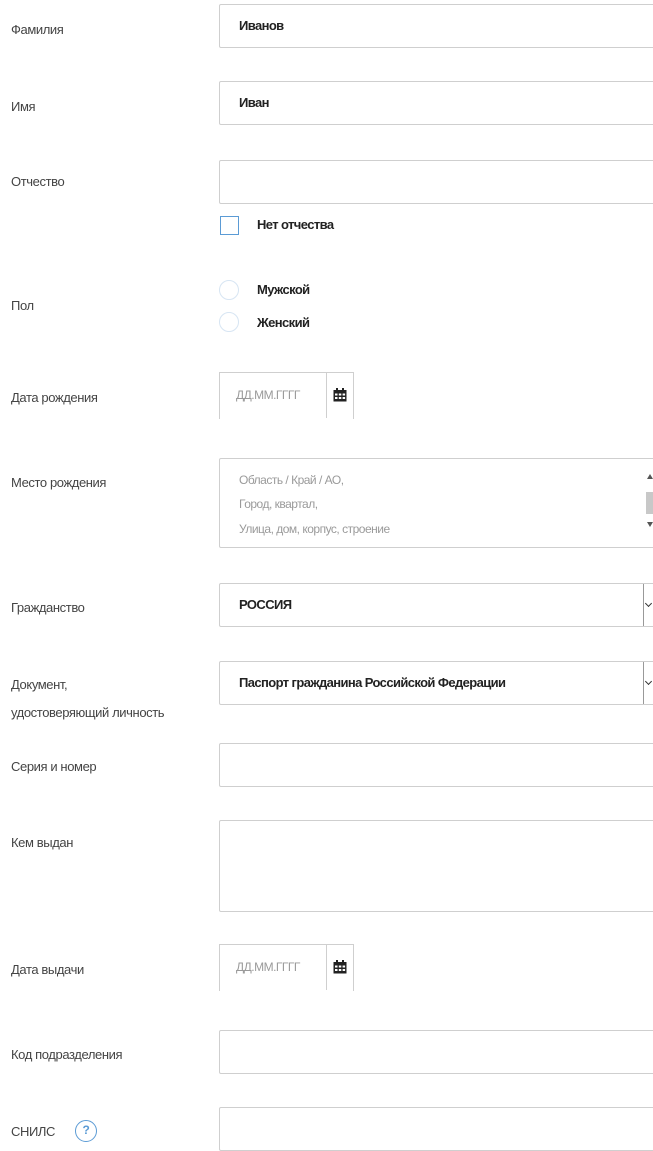 The width and height of the screenshot is (653, 1151). Describe the element at coordinates (283, 322) in the screenshot. I see `gender-female-label: Женский` at that location.